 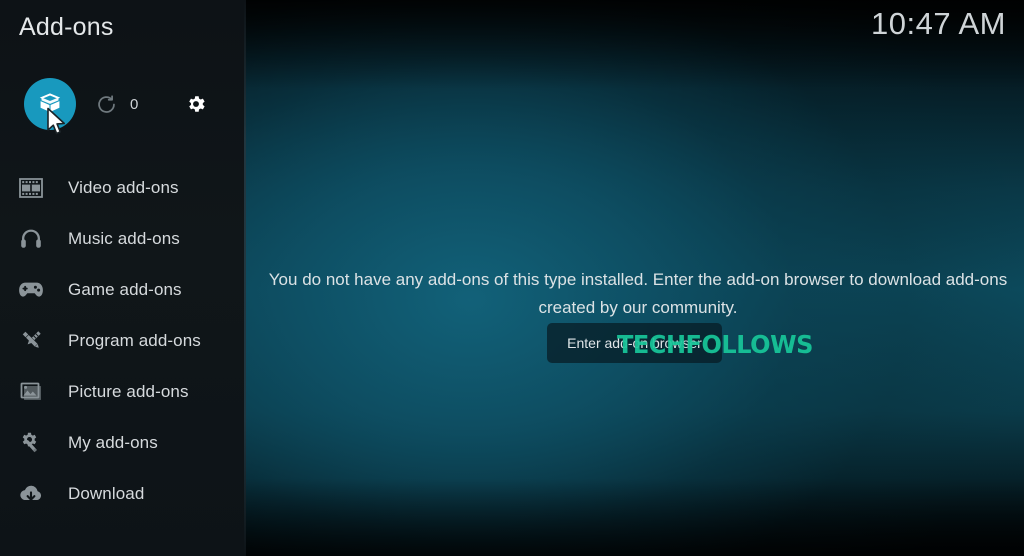 I want to click on site-watermark: TECHFOLLOWS, so click(x=715, y=344).